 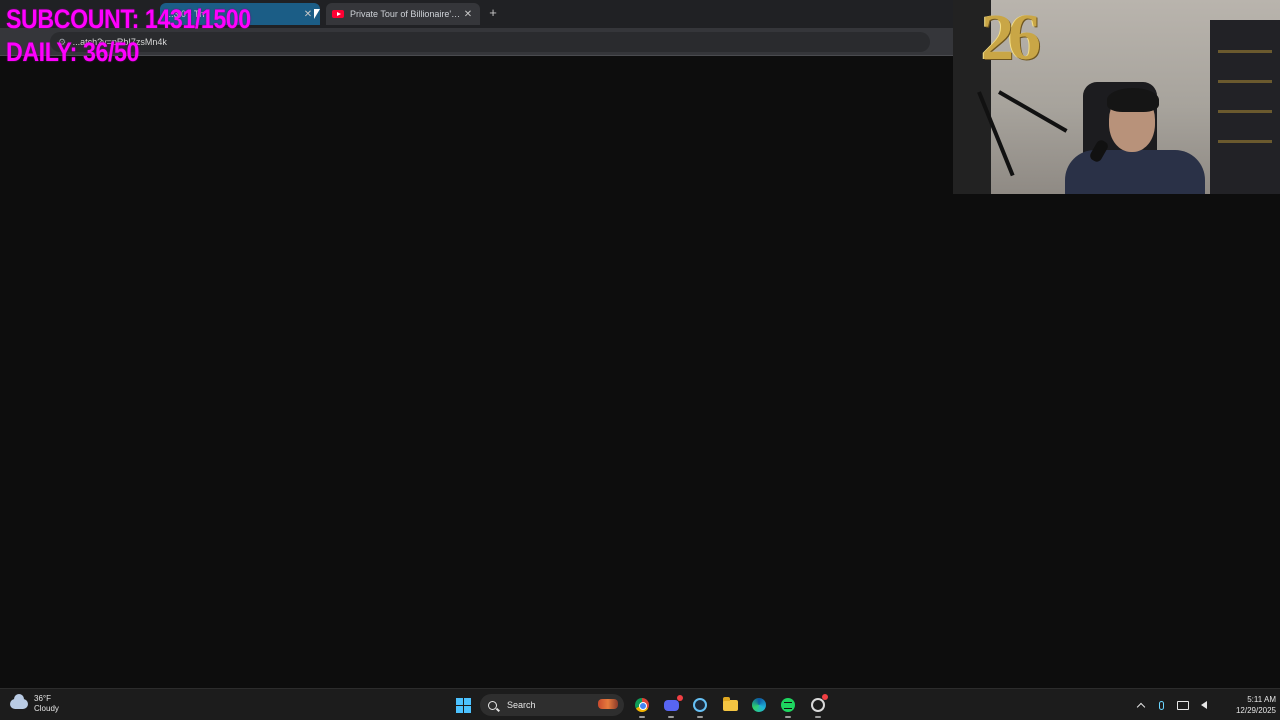 I want to click on microphone-tray, so click(x=1162, y=705).